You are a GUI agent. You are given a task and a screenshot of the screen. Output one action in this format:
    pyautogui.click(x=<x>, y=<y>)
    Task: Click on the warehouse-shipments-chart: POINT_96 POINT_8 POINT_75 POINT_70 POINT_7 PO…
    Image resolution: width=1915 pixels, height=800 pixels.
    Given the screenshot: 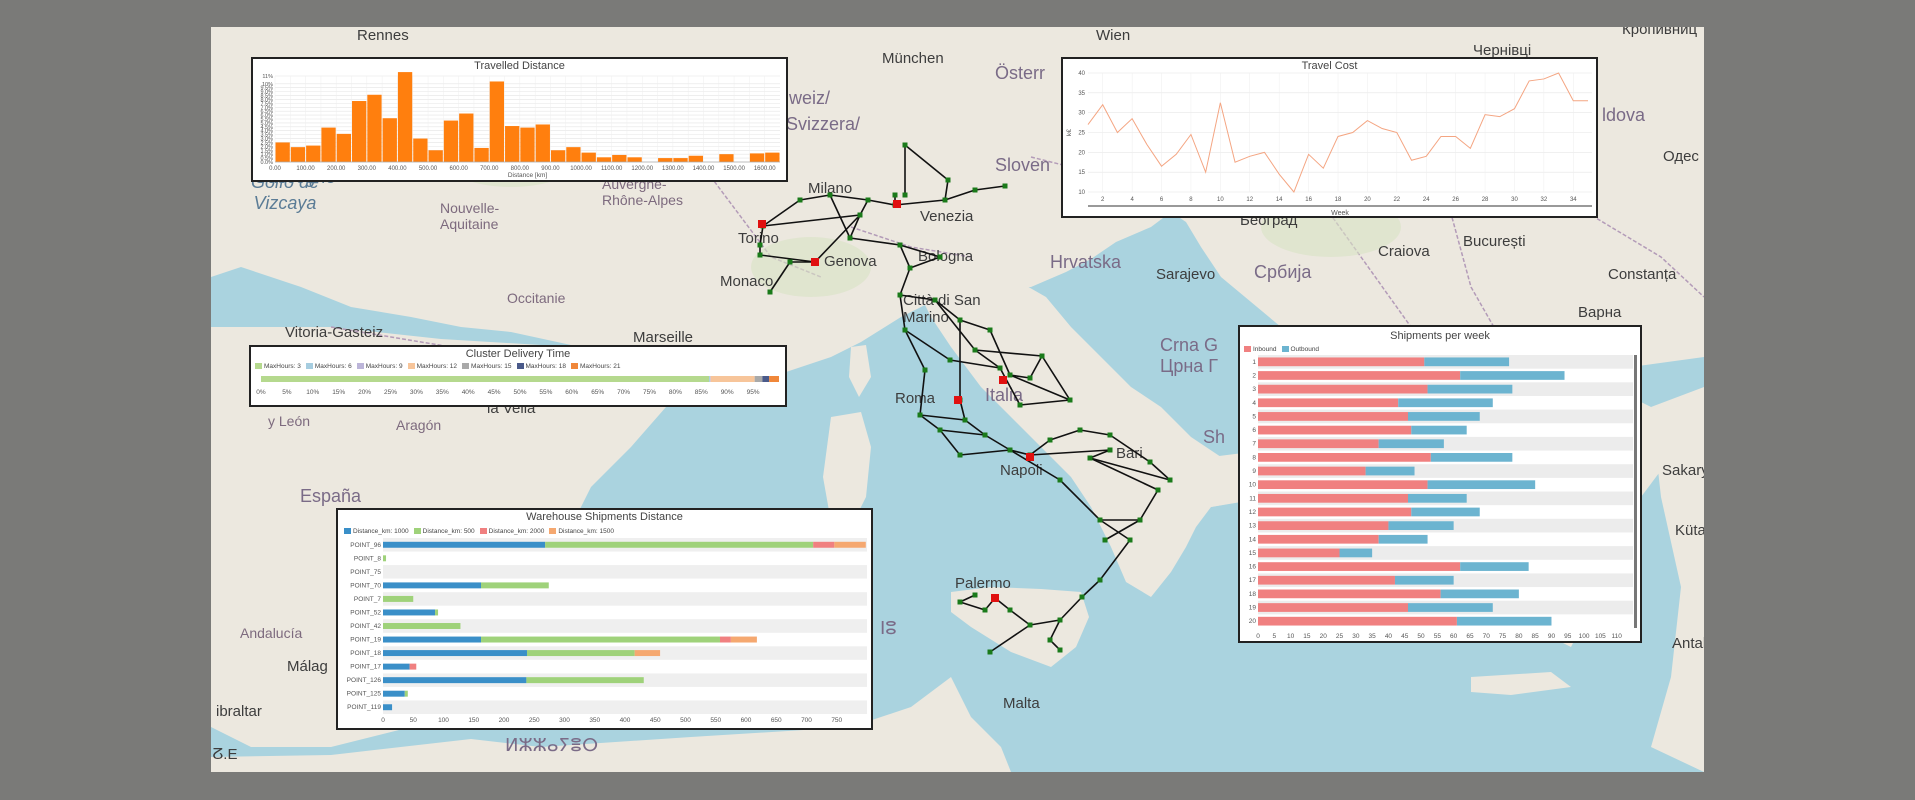 What is the action you would take?
    pyautogui.click(x=607, y=631)
    